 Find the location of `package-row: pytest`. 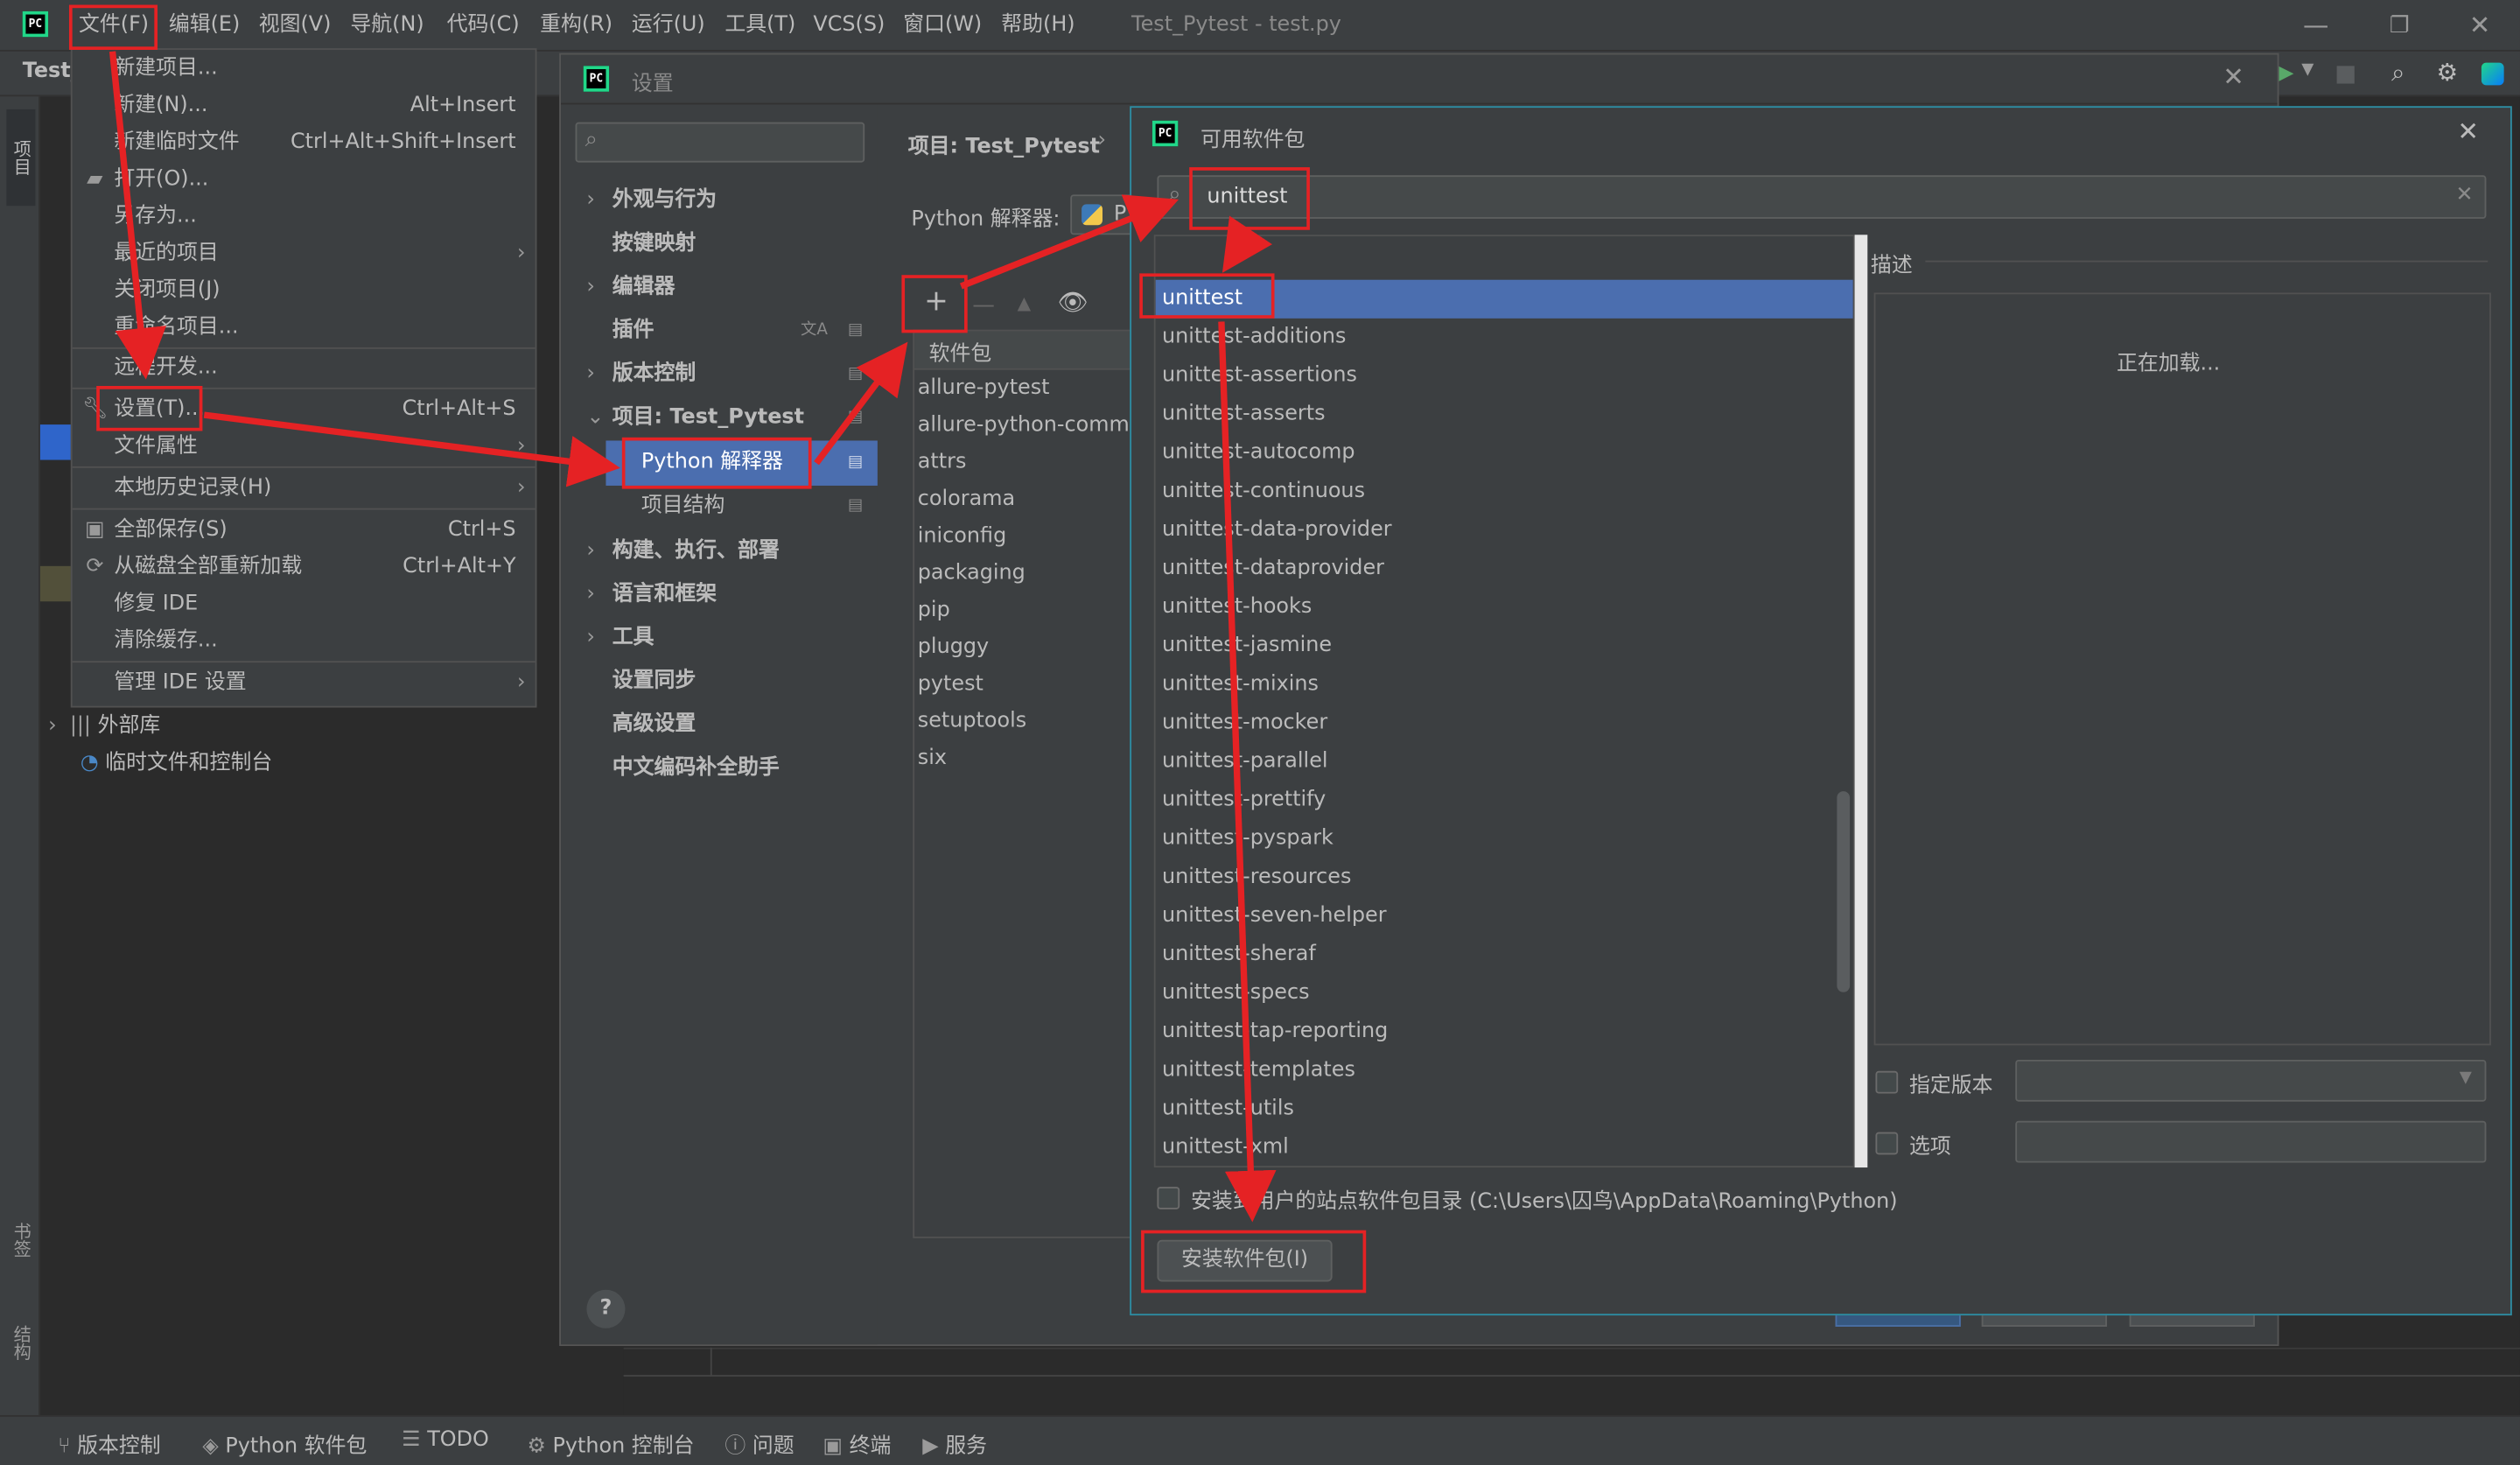

package-row: pytest is located at coordinates (951, 685).